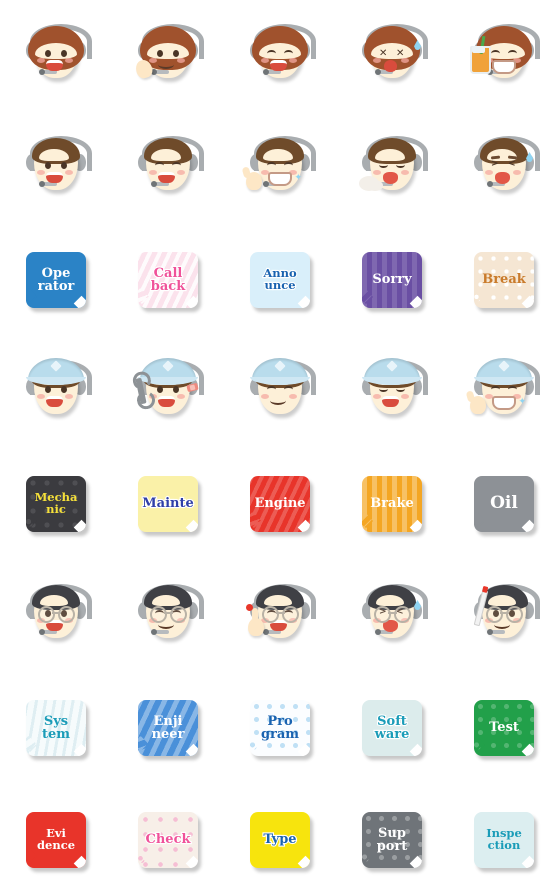  I want to click on female-operator-wave, so click(168, 56).